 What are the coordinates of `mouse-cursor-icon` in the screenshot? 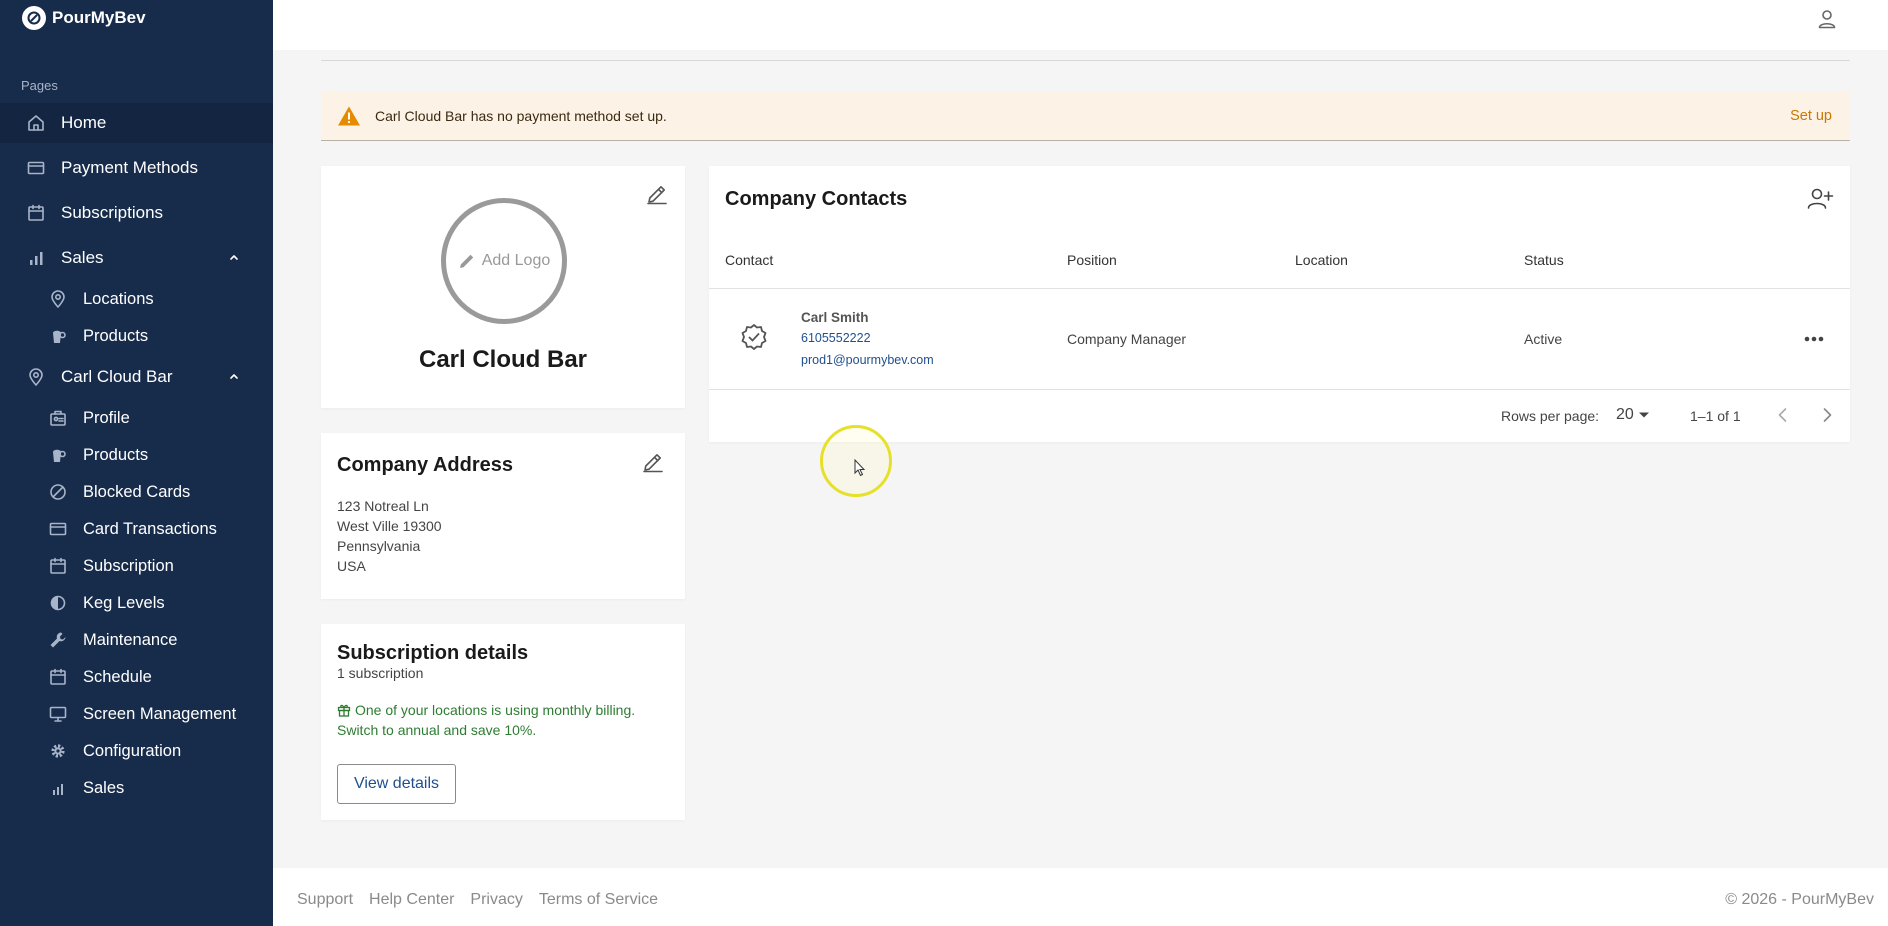 It's located at (860, 468).